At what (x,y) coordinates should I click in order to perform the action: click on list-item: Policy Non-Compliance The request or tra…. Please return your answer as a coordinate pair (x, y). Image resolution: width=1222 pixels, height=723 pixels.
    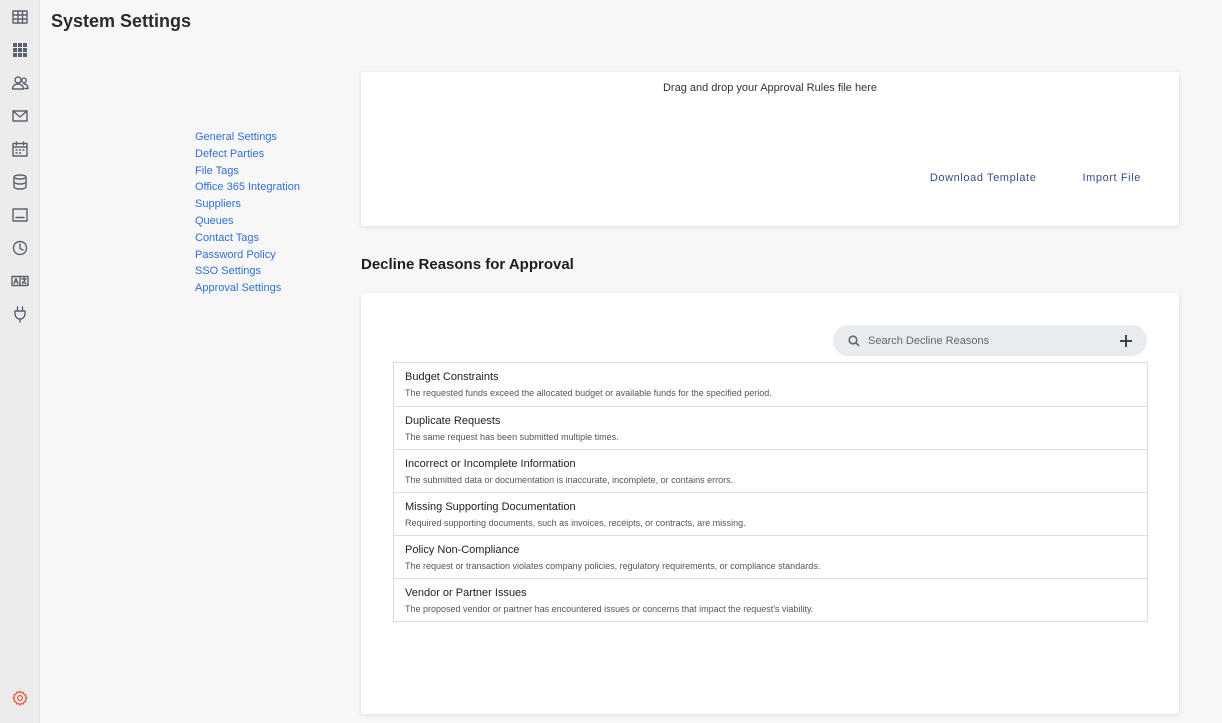
    Looking at the image, I should click on (770, 556).